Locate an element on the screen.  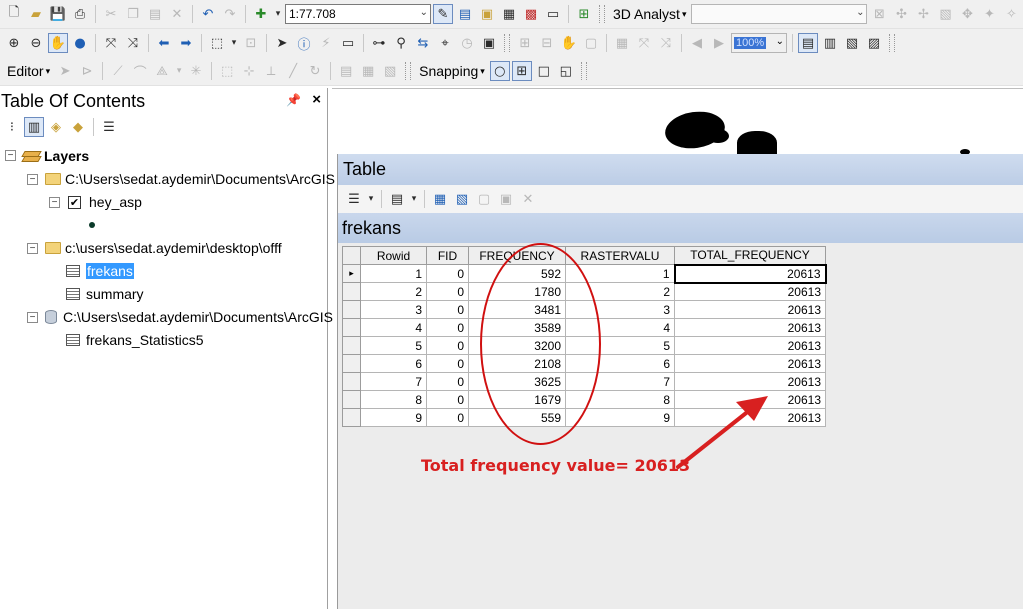
undo-icon: ↶ is located at coordinates (208, 14).